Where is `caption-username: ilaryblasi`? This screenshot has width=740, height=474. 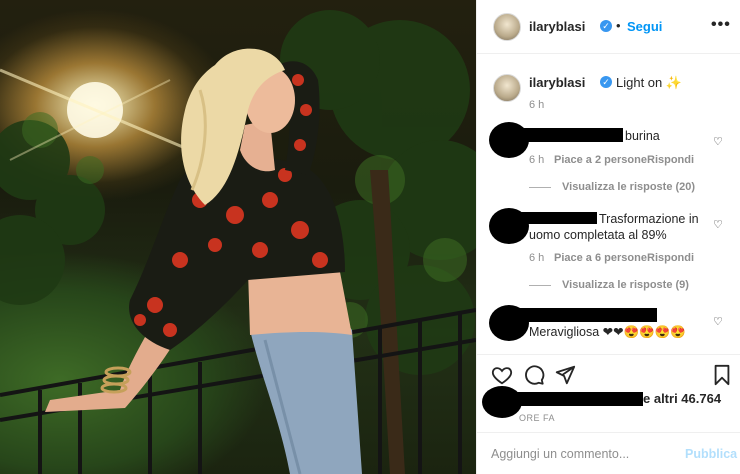 caption-username: ilaryblasi is located at coordinates (557, 82).